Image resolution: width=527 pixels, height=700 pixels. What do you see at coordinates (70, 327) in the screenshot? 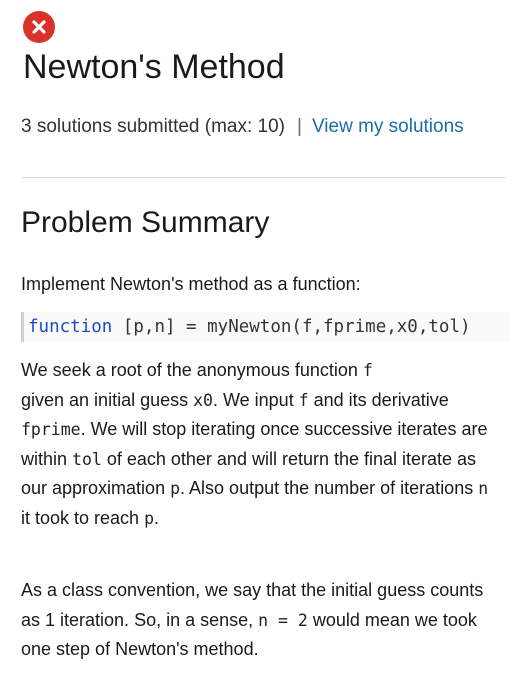
I see `code-keyword: function` at bounding box center [70, 327].